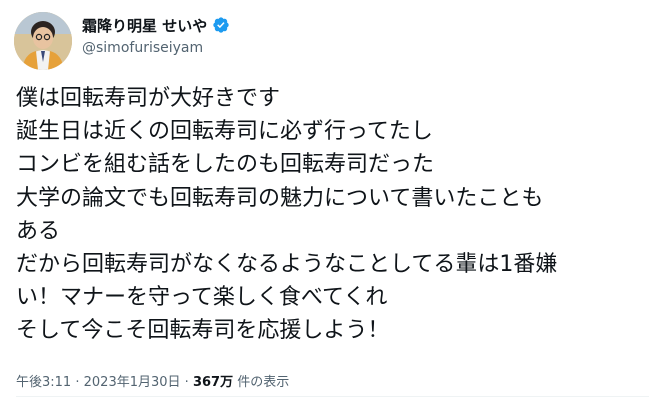 The height and width of the screenshot is (400, 663). I want to click on tweet-text-line: 誕生日は近くの回転寿司に必ず行ってたし, so click(224, 132).